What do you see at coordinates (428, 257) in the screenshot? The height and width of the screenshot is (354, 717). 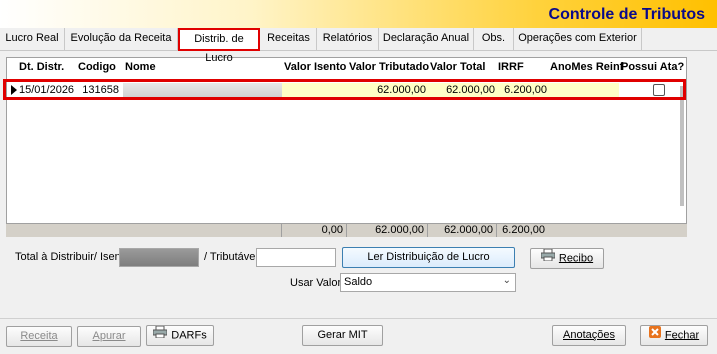 I see `ler-distribuicao-button: Ler Distribuição de Lucro` at bounding box center [428, 257].